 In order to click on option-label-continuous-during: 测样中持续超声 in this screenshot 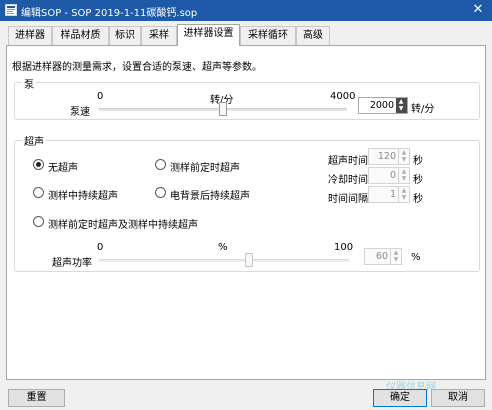, I will do `click(83, 194)`.